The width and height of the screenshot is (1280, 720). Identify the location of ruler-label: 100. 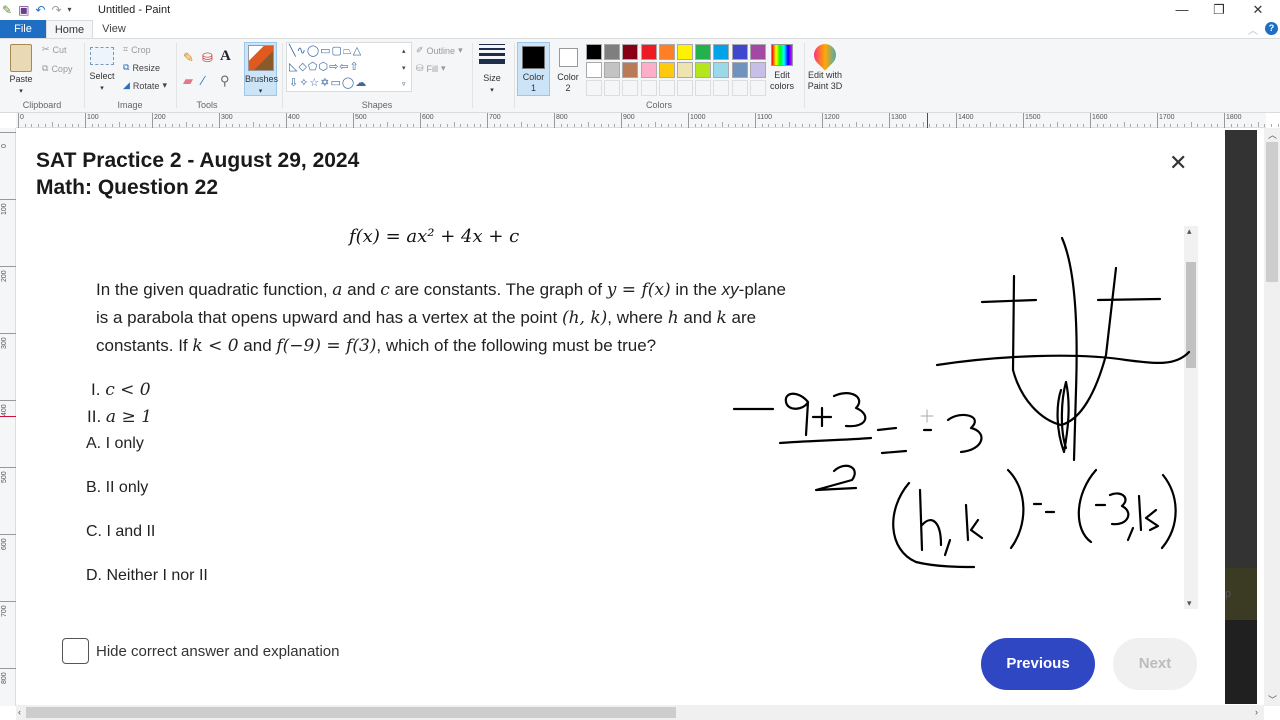
(93, 117).